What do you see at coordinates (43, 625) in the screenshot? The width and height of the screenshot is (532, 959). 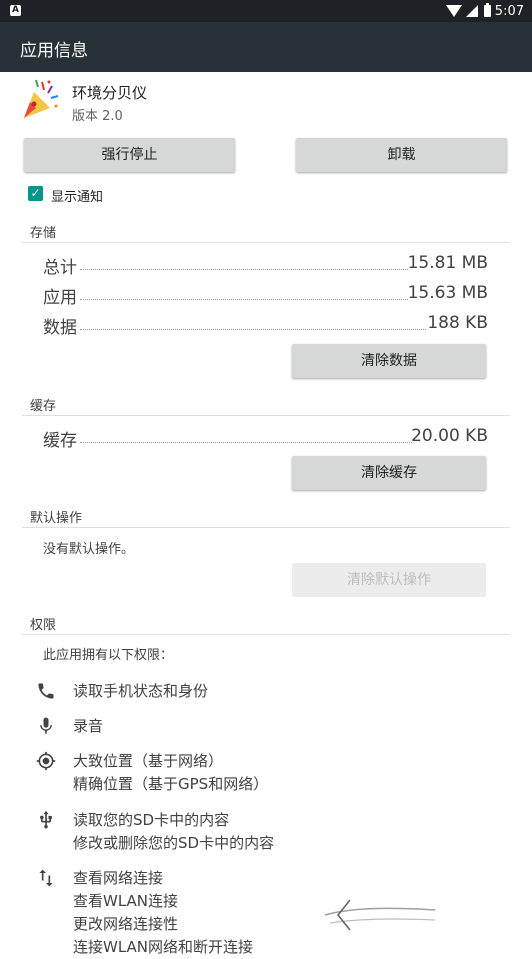 I see `permissions-section-title: 权限` at bounding box center [43, 625].